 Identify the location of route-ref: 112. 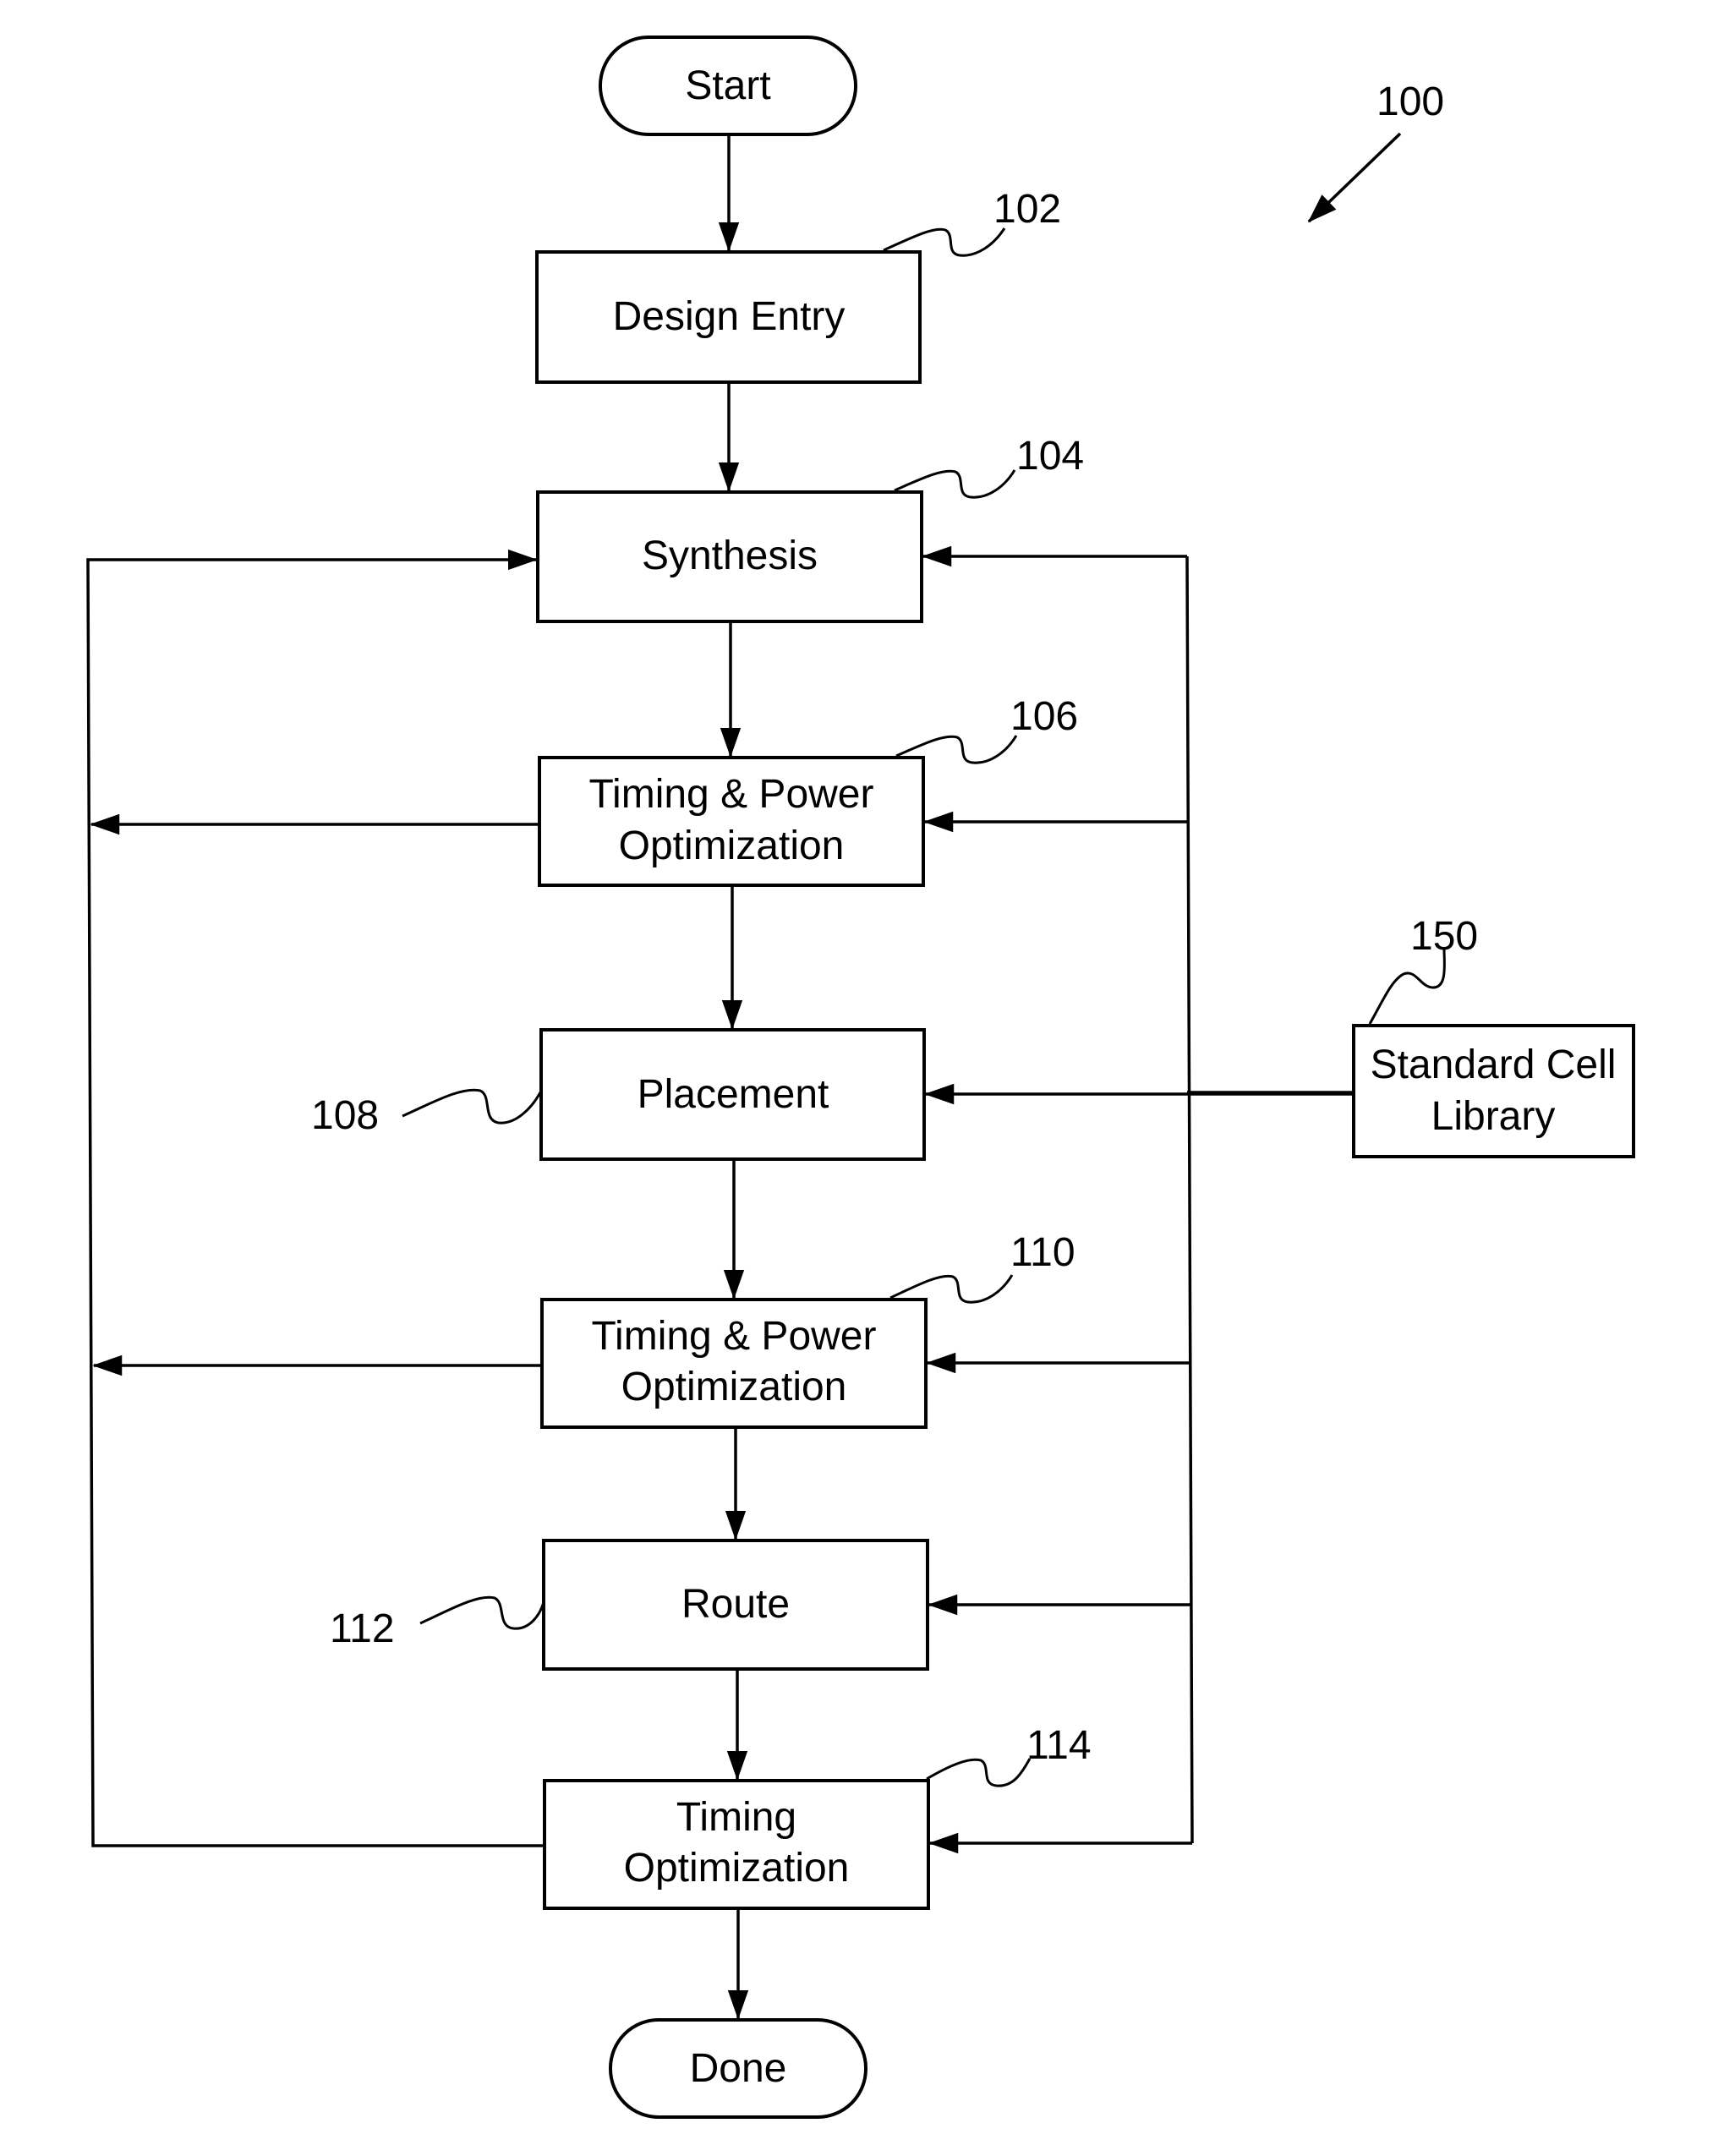
(363, 1628).